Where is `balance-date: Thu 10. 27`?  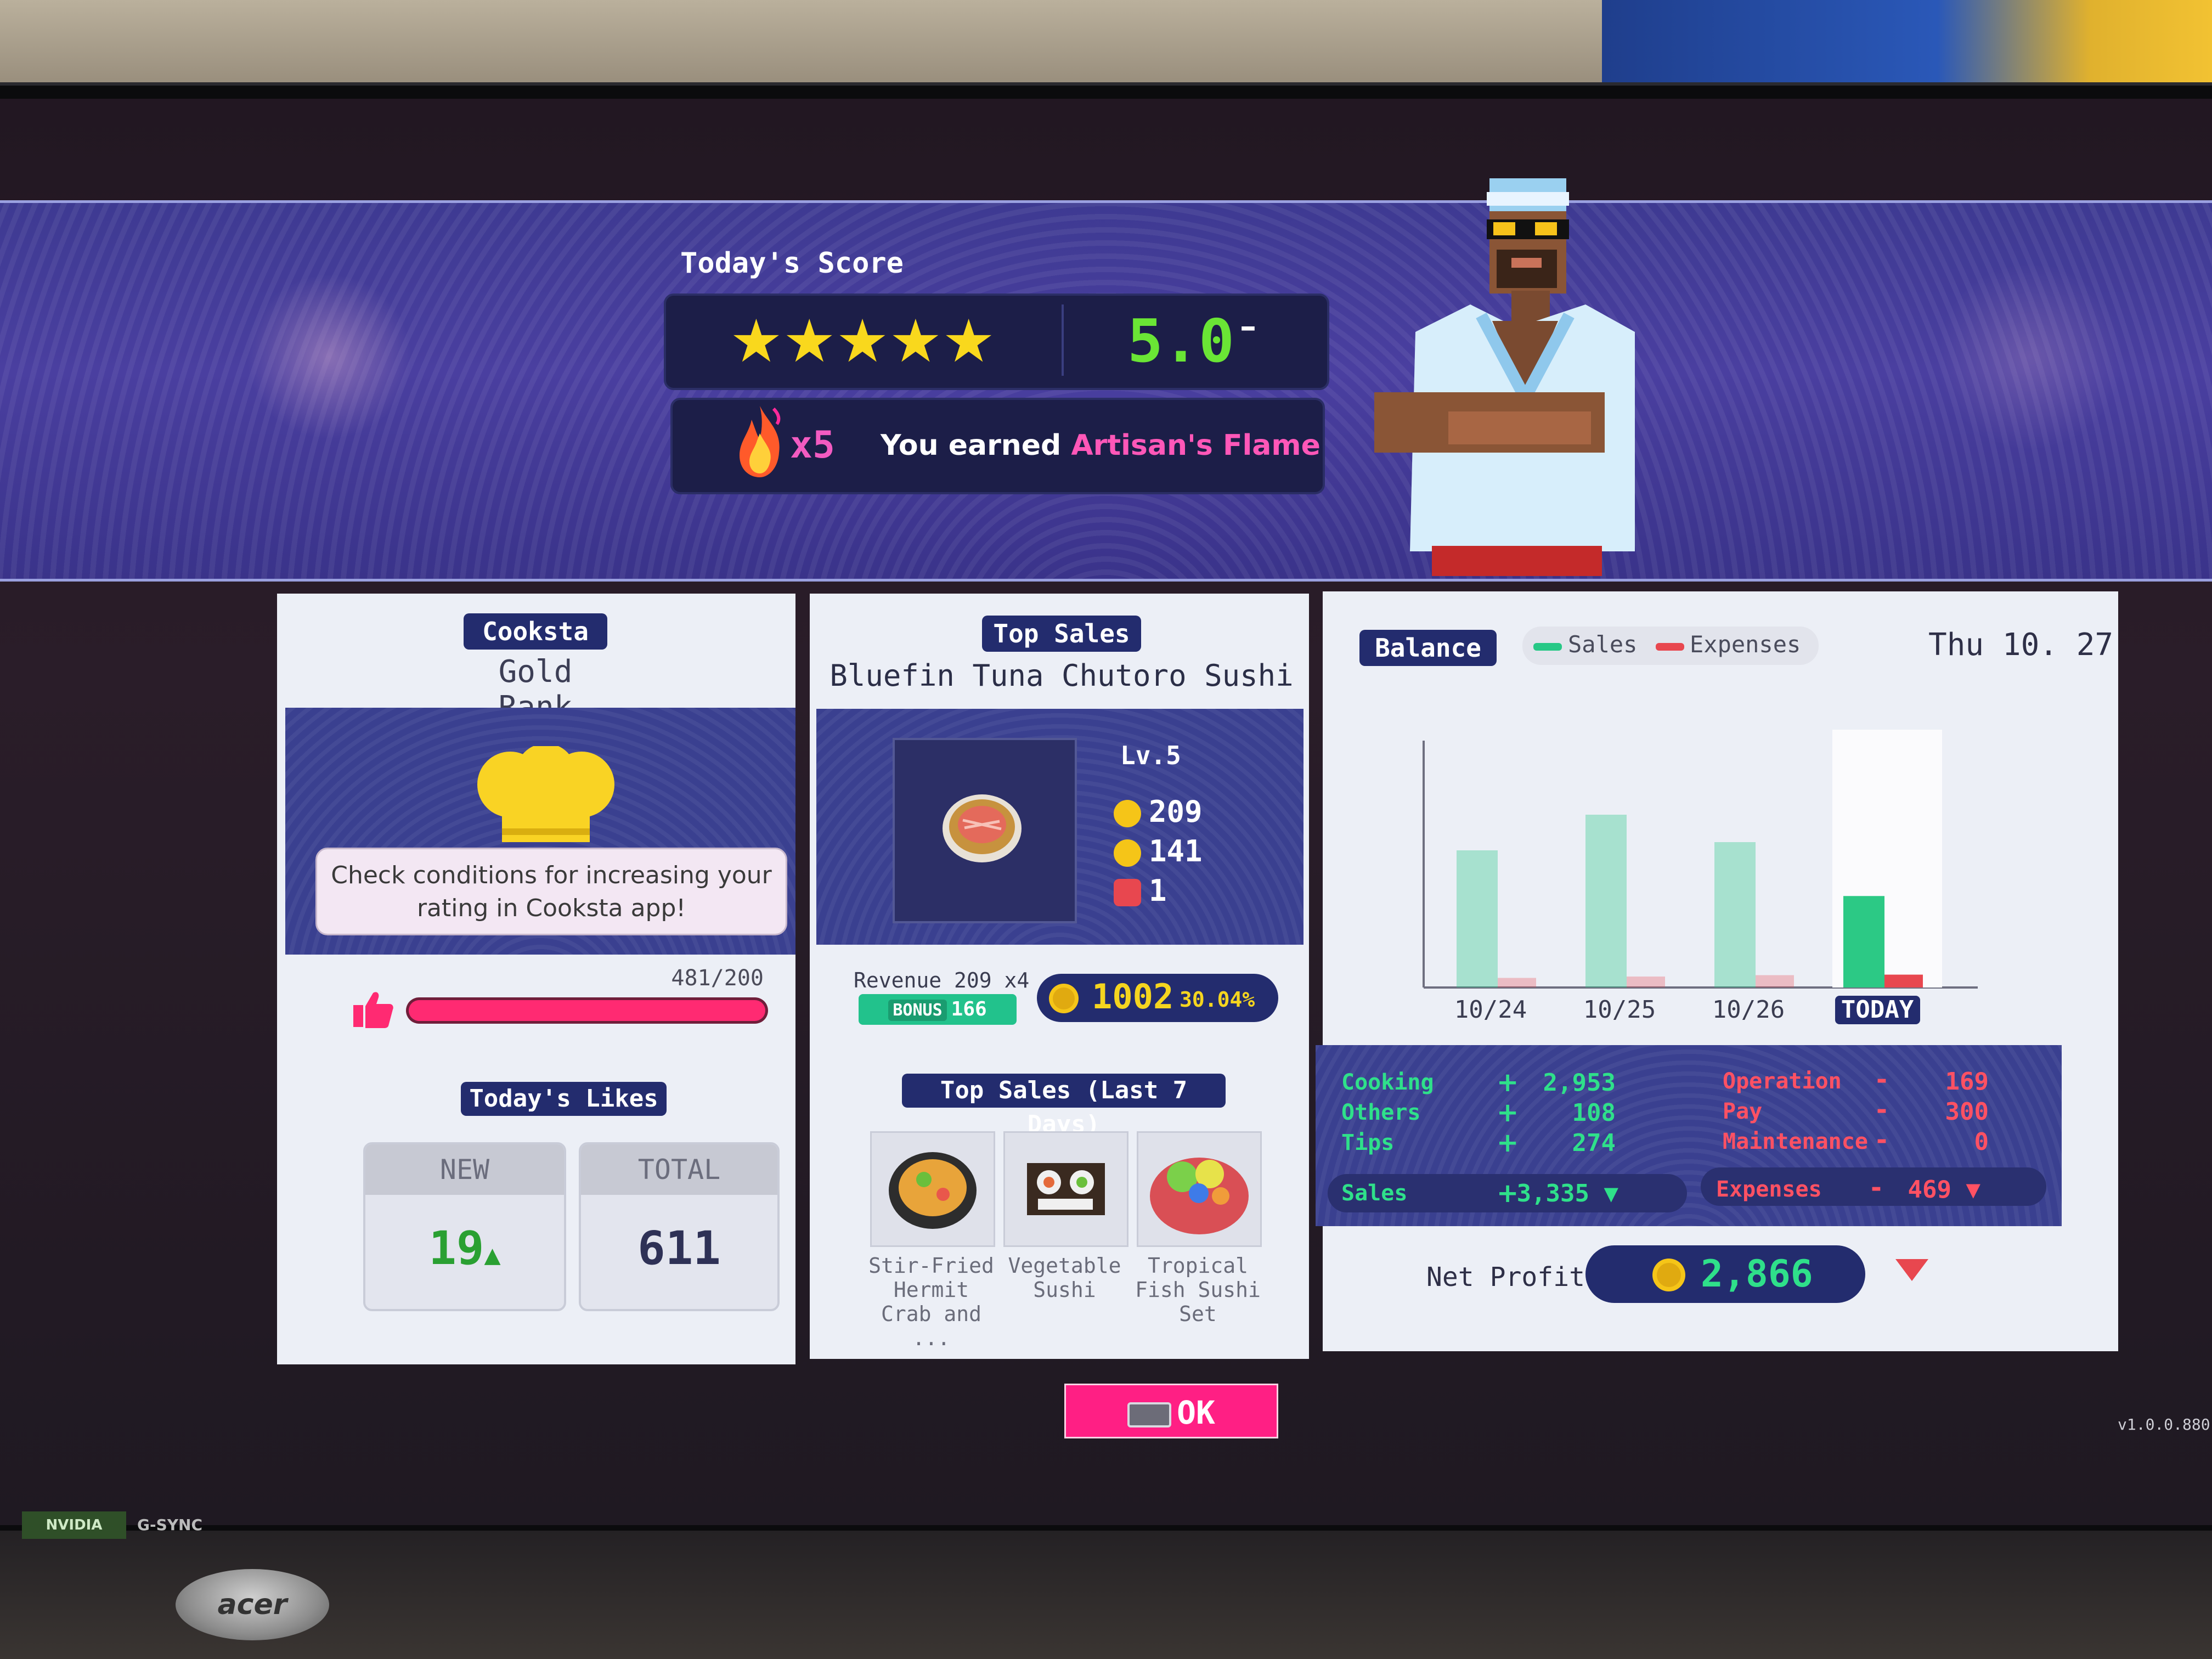 balance-date: Thu 10. 27 is located at coordinates (2021, 645).